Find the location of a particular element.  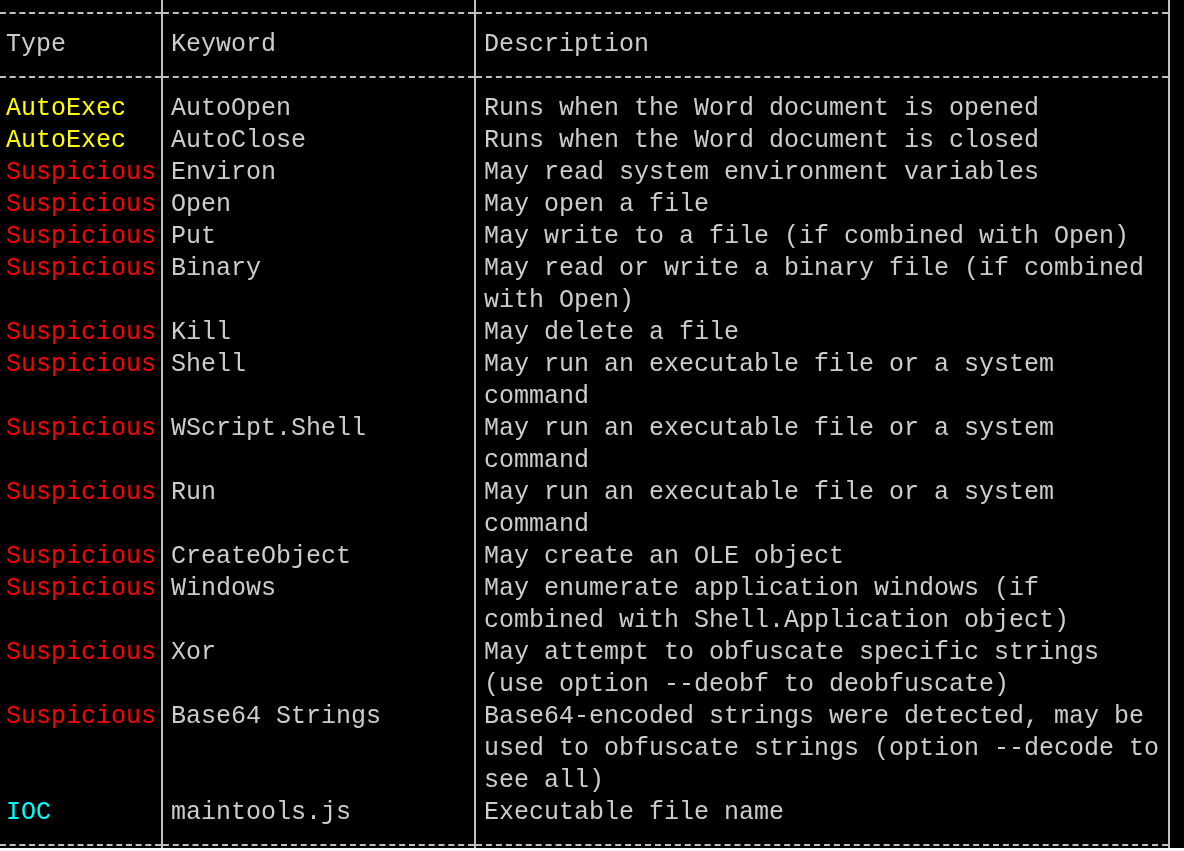

column-header: Description is located at coordinates (567, 44).